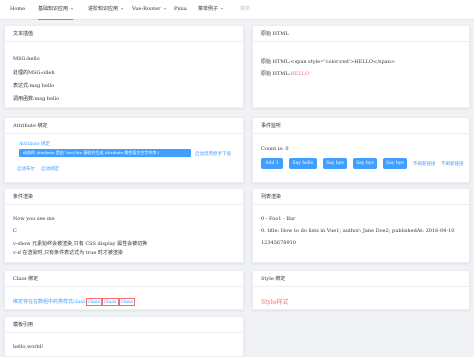  What do you see at coordinates (272, 163) in the screenshot?
I see `add-one-button: Add 1` at bounding box center [272, 163].